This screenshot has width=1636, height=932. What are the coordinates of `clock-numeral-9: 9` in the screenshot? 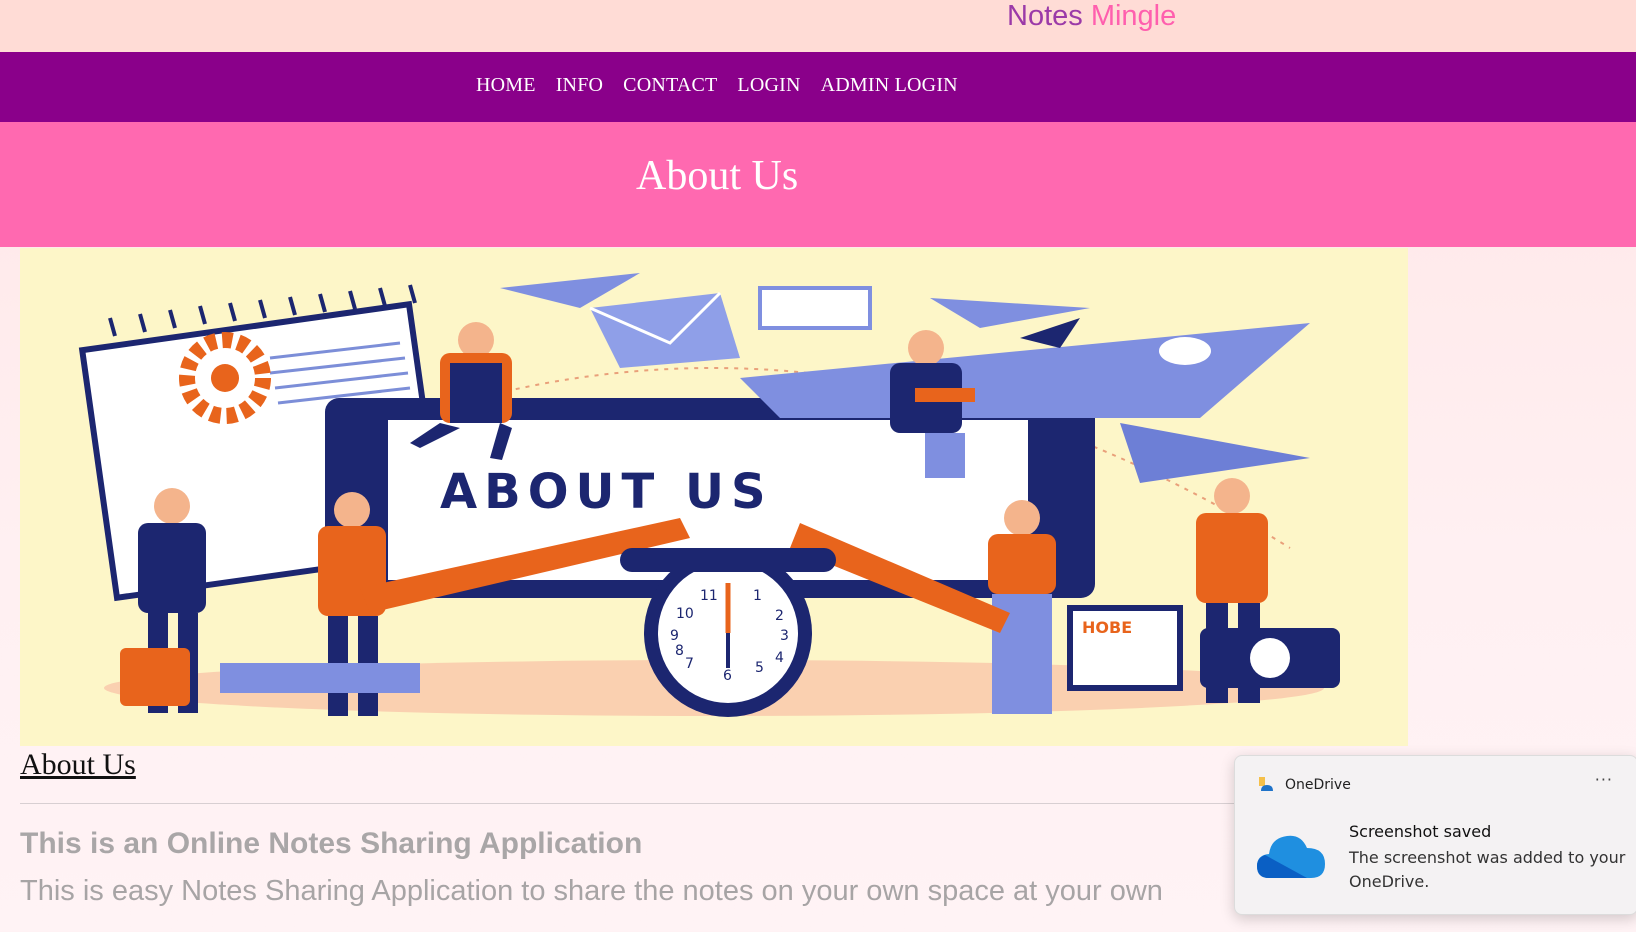 It's located at (674, 636).